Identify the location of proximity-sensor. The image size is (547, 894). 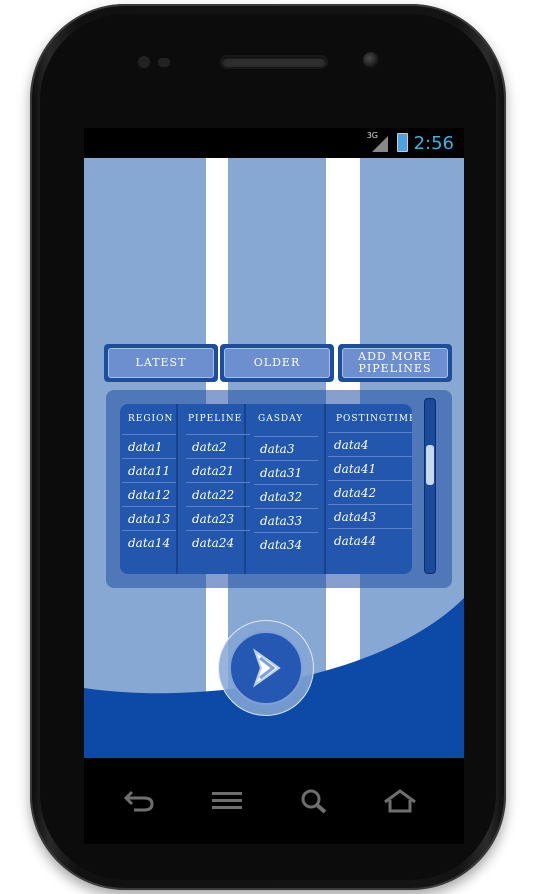
(144, 62).